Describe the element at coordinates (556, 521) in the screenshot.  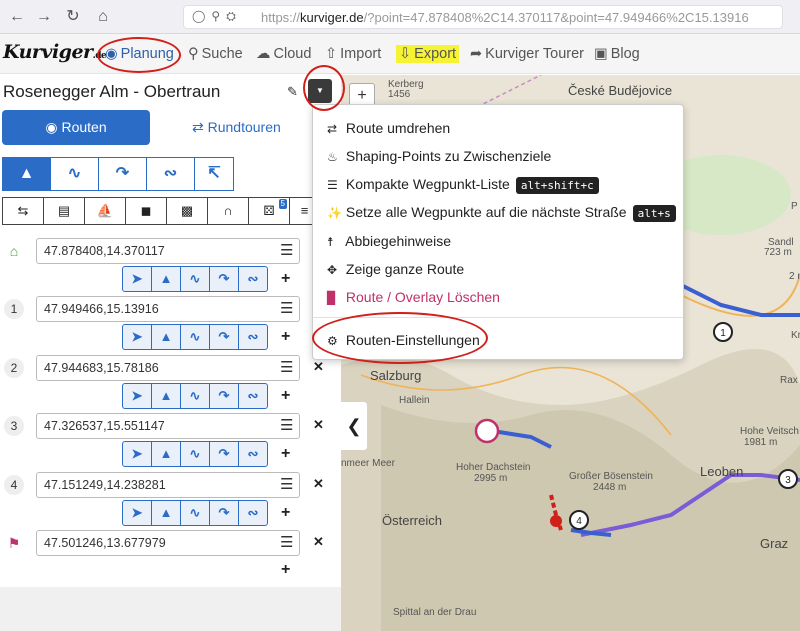
I see `no-entry-icon` at that location.